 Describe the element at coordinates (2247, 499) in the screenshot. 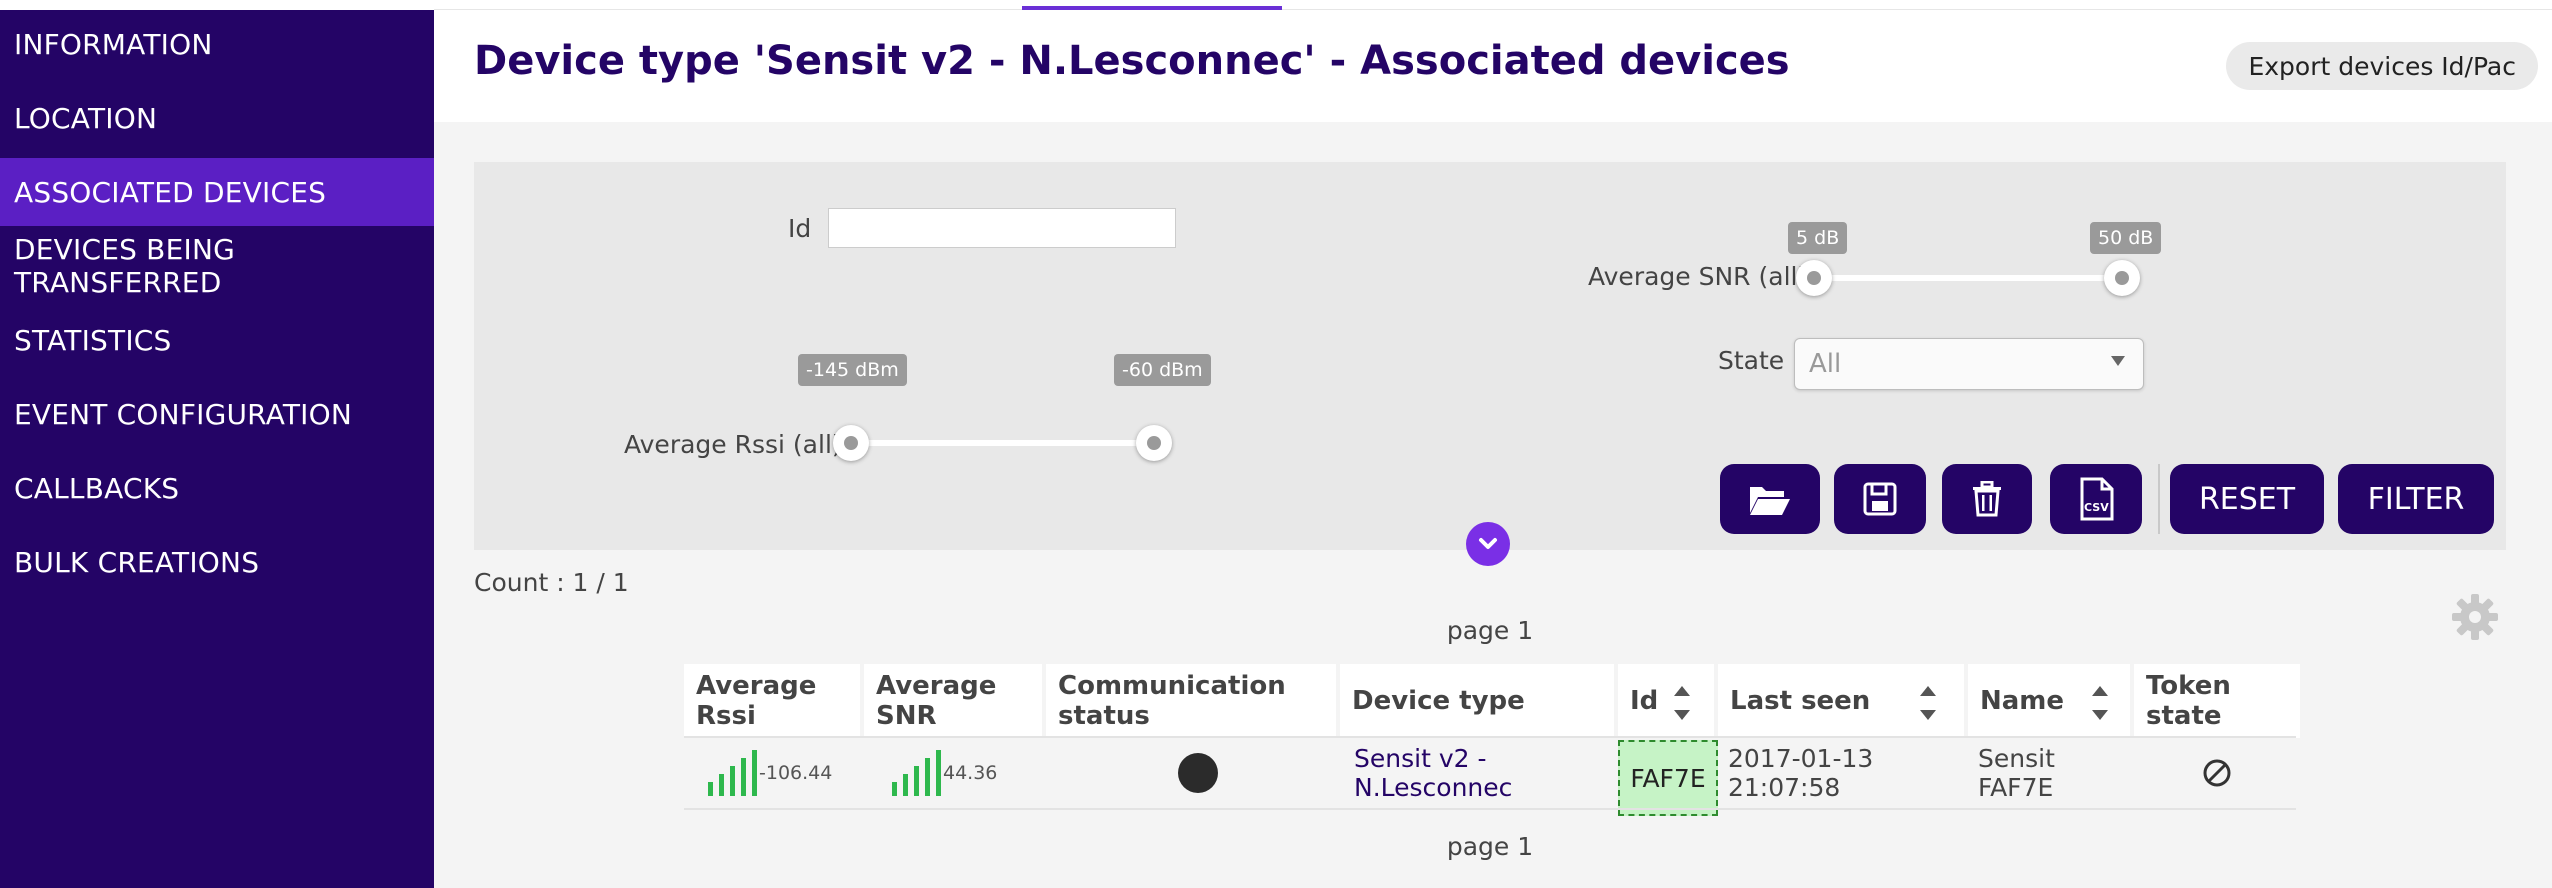

I see `reset-button: RESET` at that location.